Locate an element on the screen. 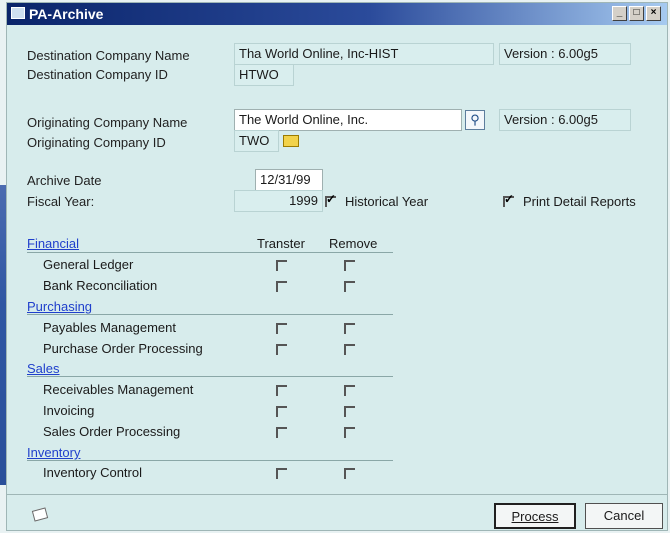 The width and height of the screenshot is (670, 533). originating-company-id-label: Originating Company ID is located at coordinates (96, 142).